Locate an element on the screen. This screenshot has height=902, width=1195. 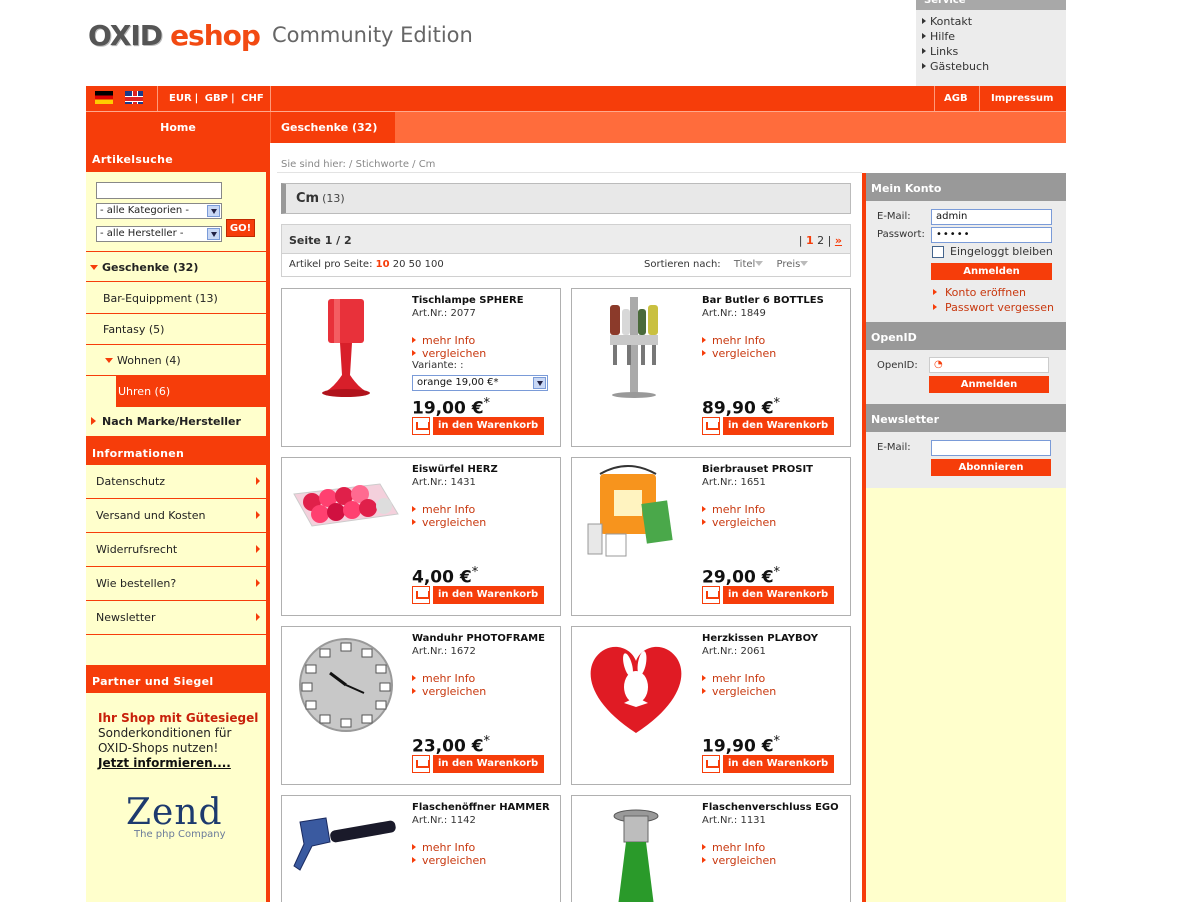
service-link-hilfe: Hilfe is located at coordinates (994, 36).